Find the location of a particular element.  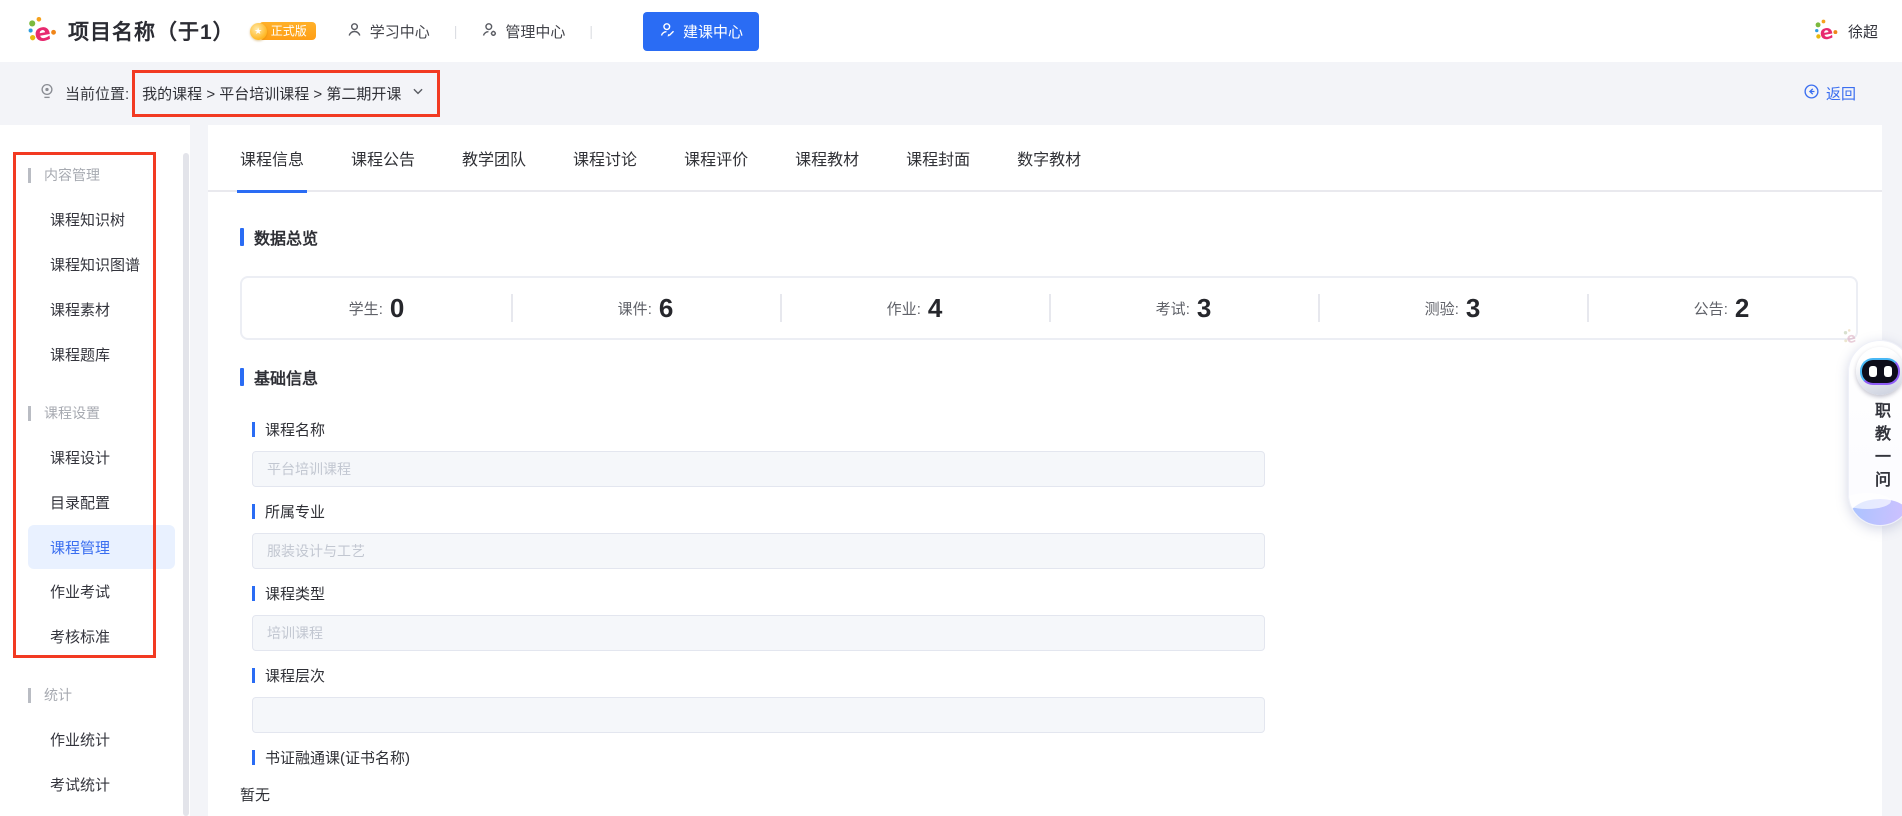

robot-visor is located at coordinates (1880, 371).